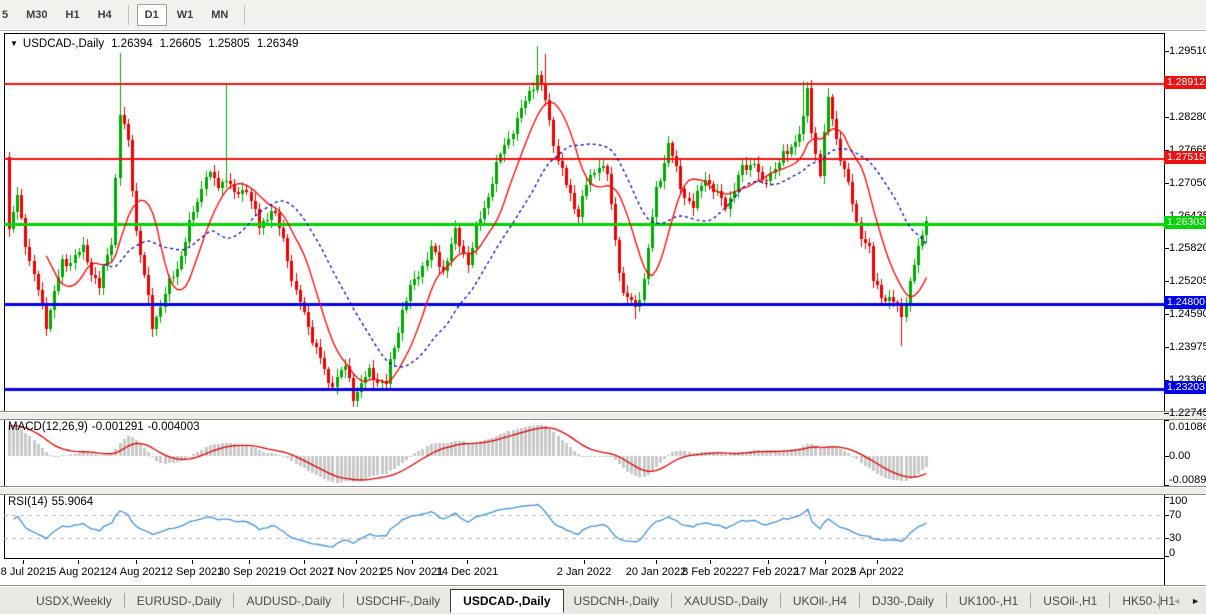 The image size is (1206, 615). Describe the element at coordinates (185, 15) in the screenshot. I see `timeframe-button-w1: W1` at that location.